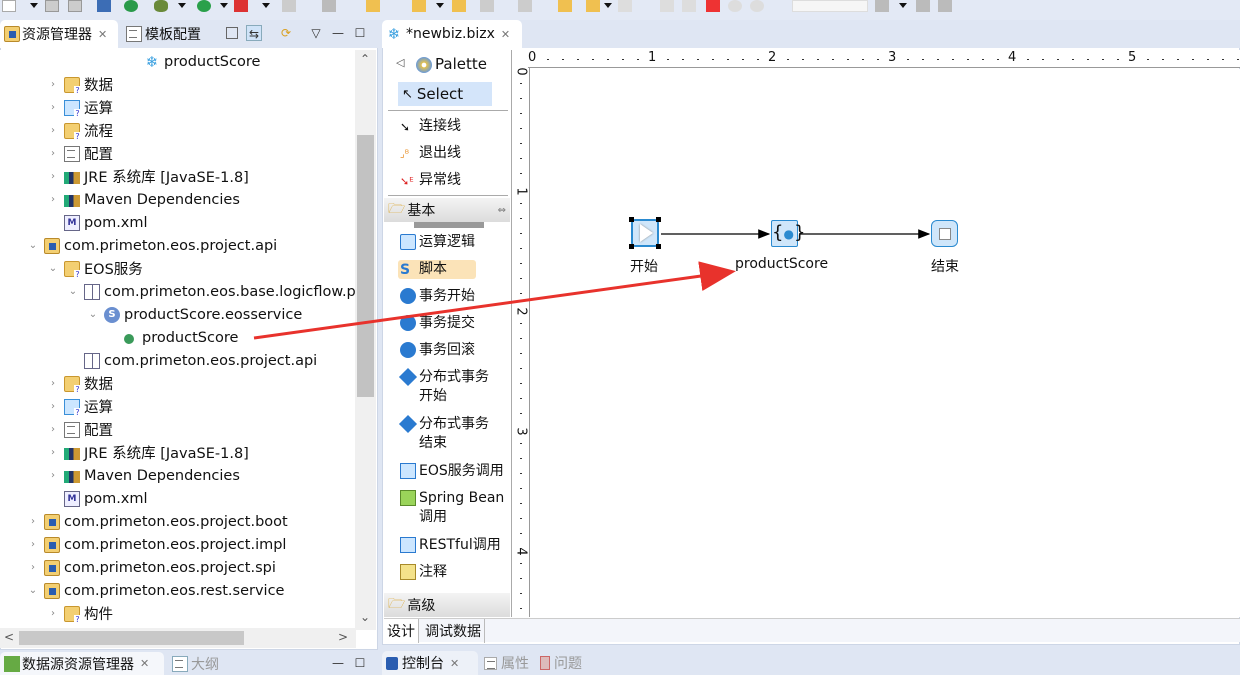 Image resolution: width=1240 pixels, height=675 pixels. I want to click on layout-icon, so click(882, 6).